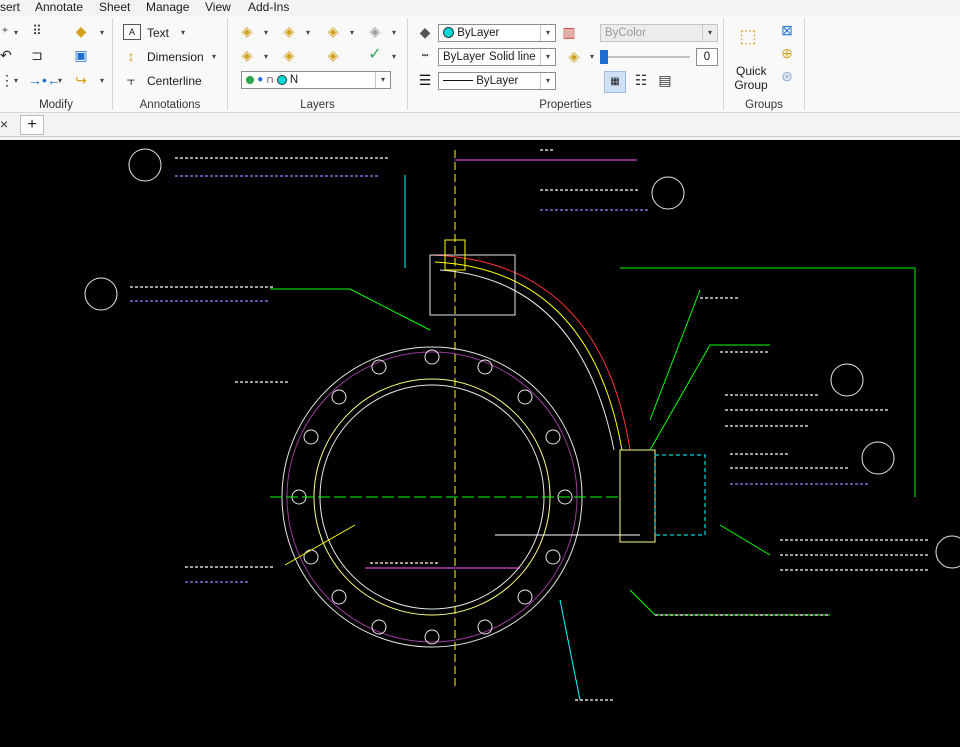 Image resolution: width=960 pixels, height=747 pixels. Describe the element at coordinates (289, 55) in the screenshot. I see `layer-walk-icon: ◈` at that location.